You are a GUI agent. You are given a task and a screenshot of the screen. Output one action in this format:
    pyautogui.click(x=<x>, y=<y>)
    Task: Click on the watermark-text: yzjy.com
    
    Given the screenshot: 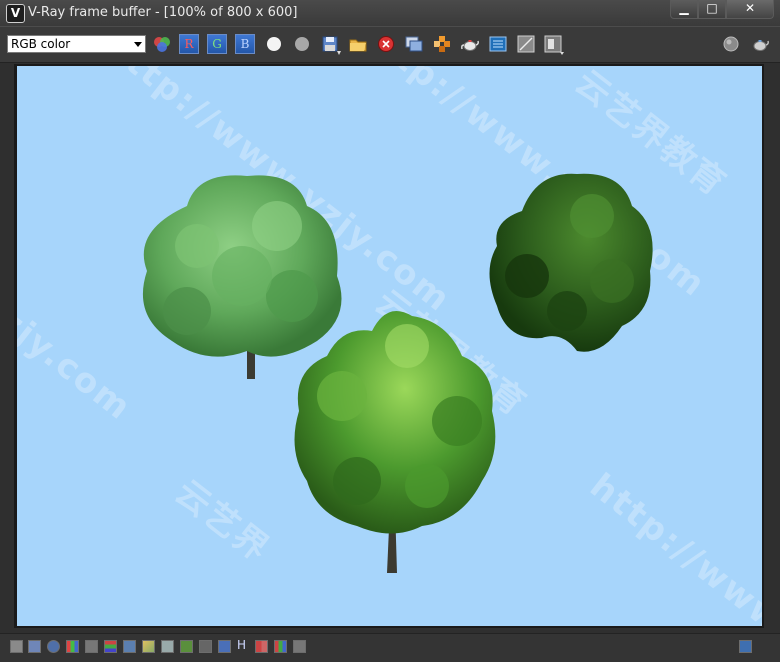 What is the action you would take?
    pyautogui.click(x=78, y=357)
    